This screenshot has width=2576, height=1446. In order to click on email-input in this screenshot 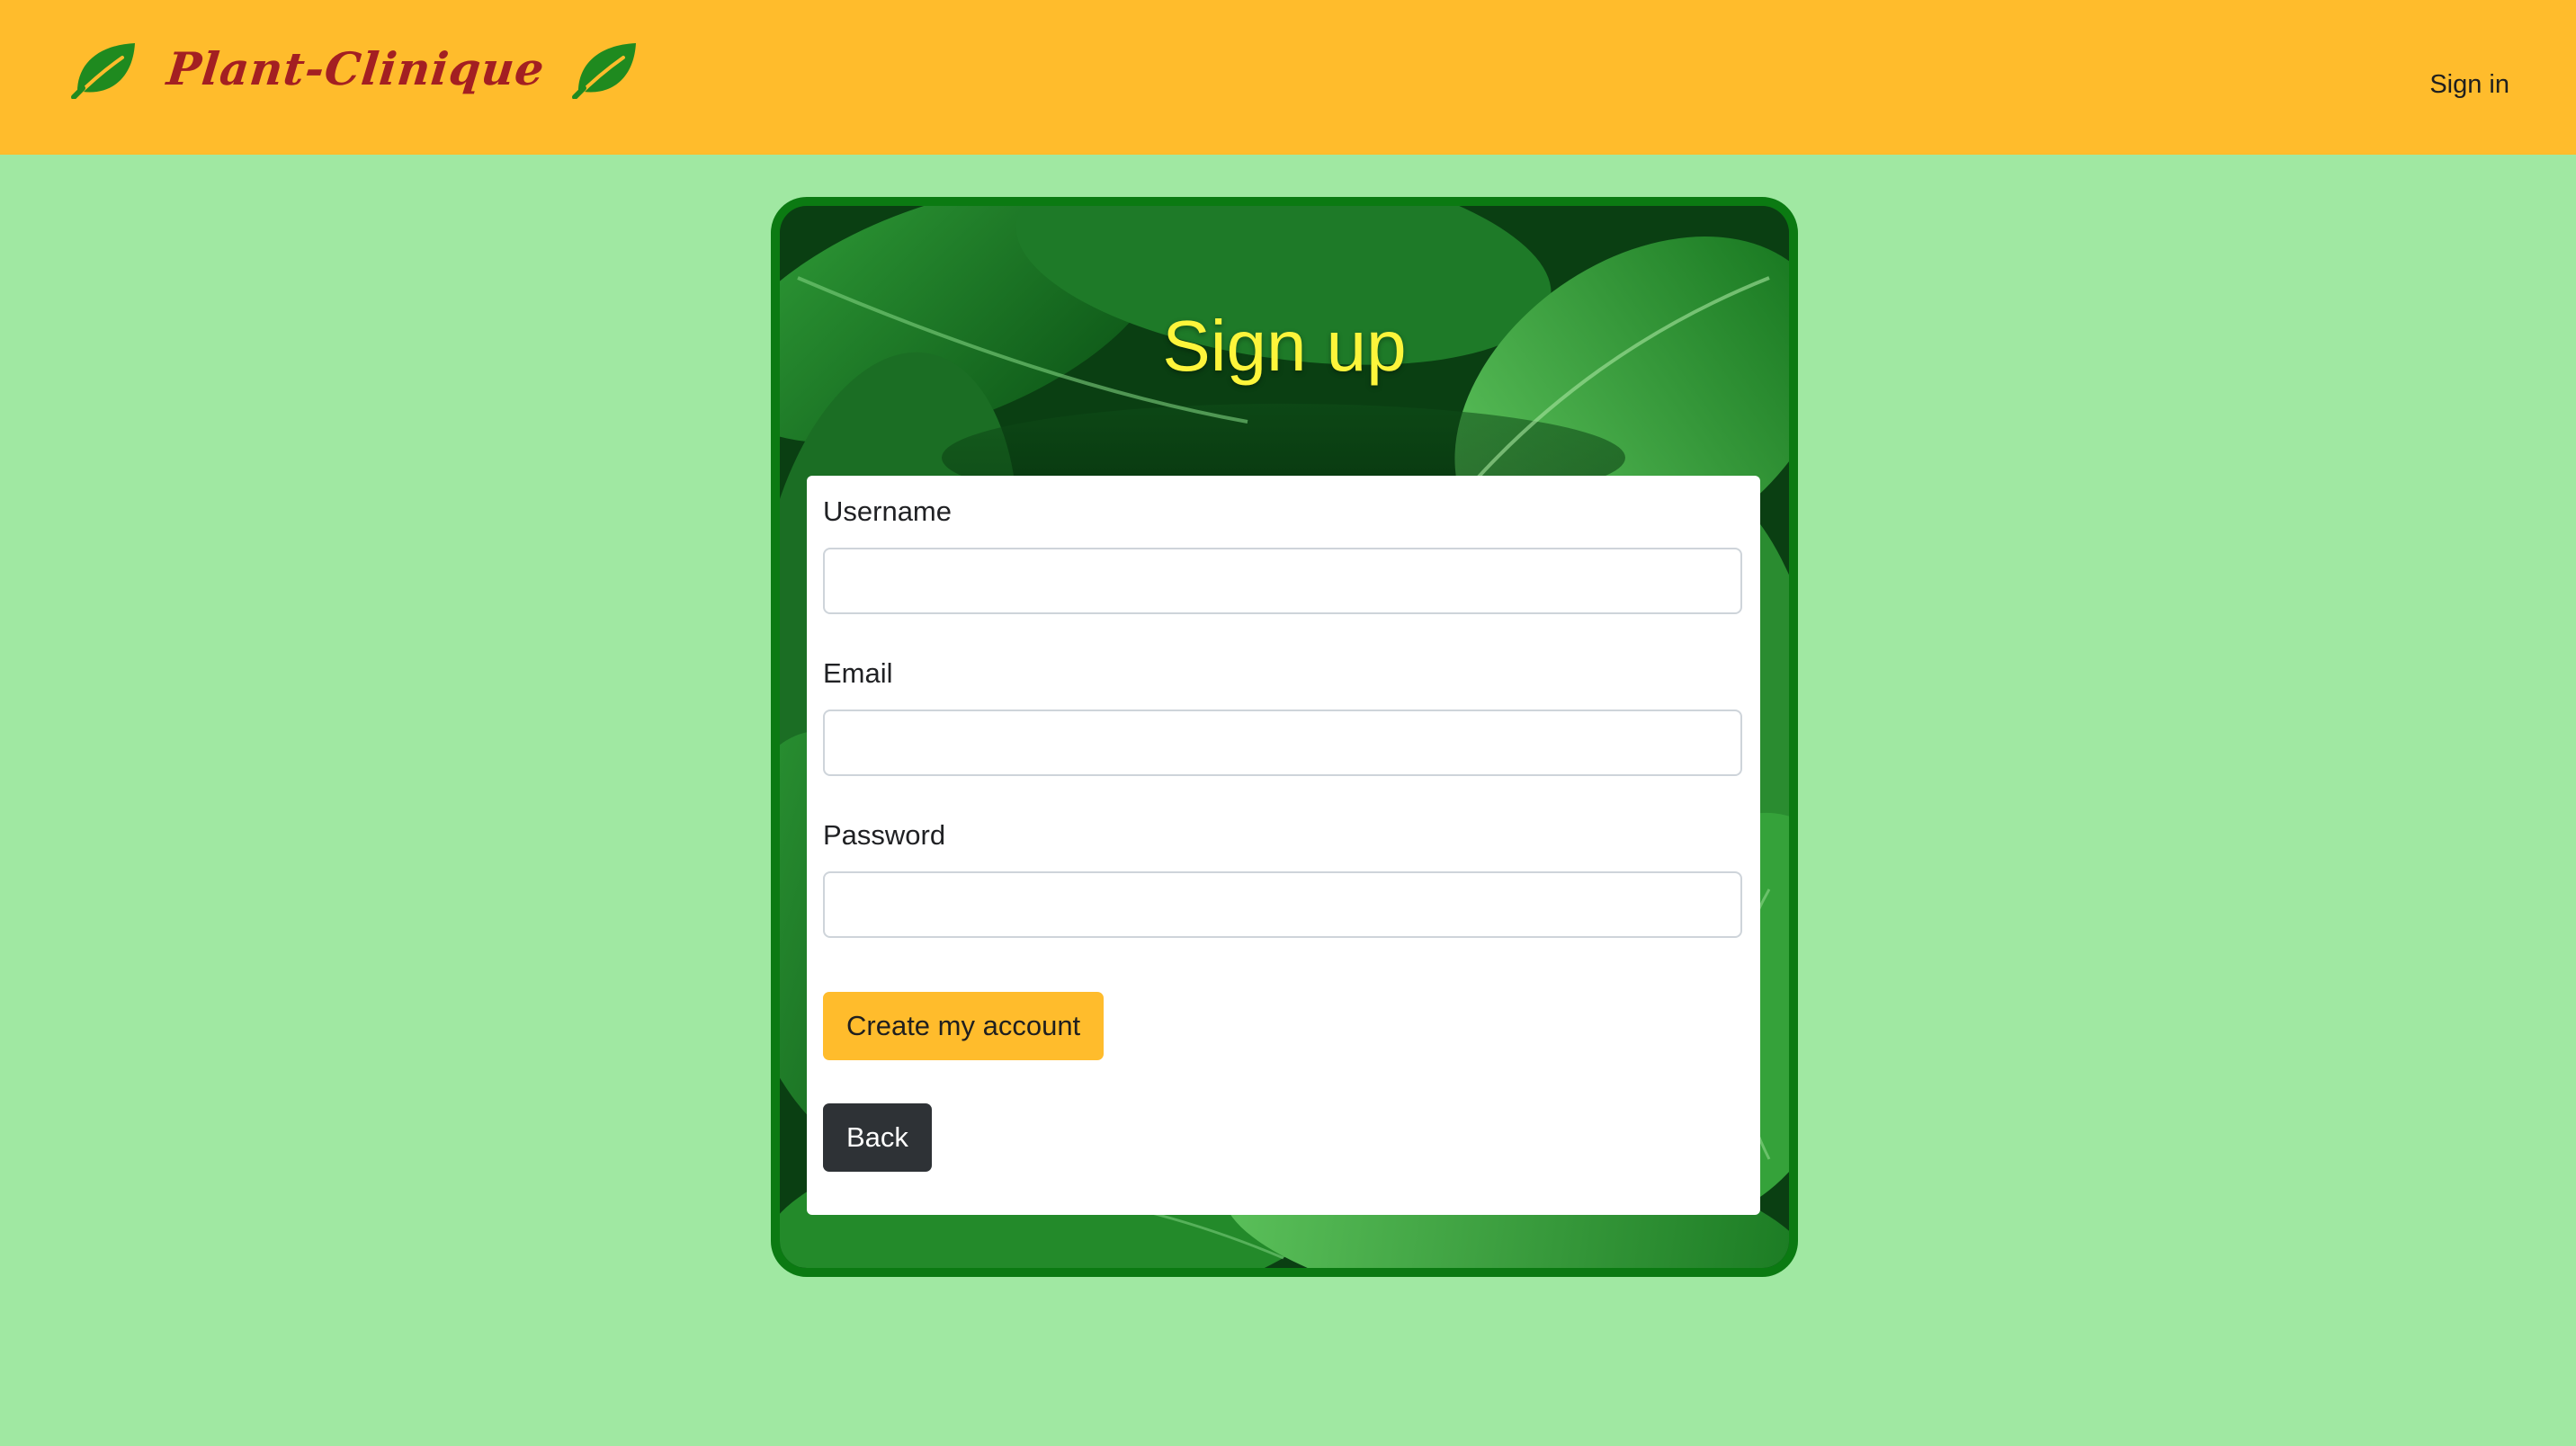, I will do `click(1282, 743)`.